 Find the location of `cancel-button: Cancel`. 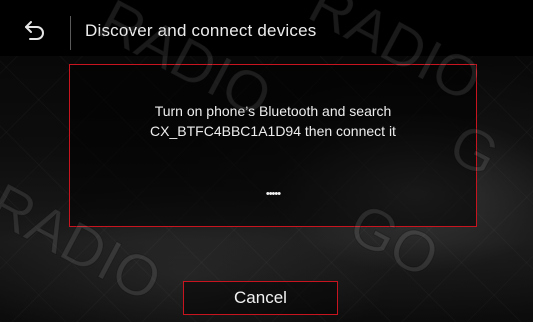

cancel-button: Cancel is located at coordinates (260, 298).